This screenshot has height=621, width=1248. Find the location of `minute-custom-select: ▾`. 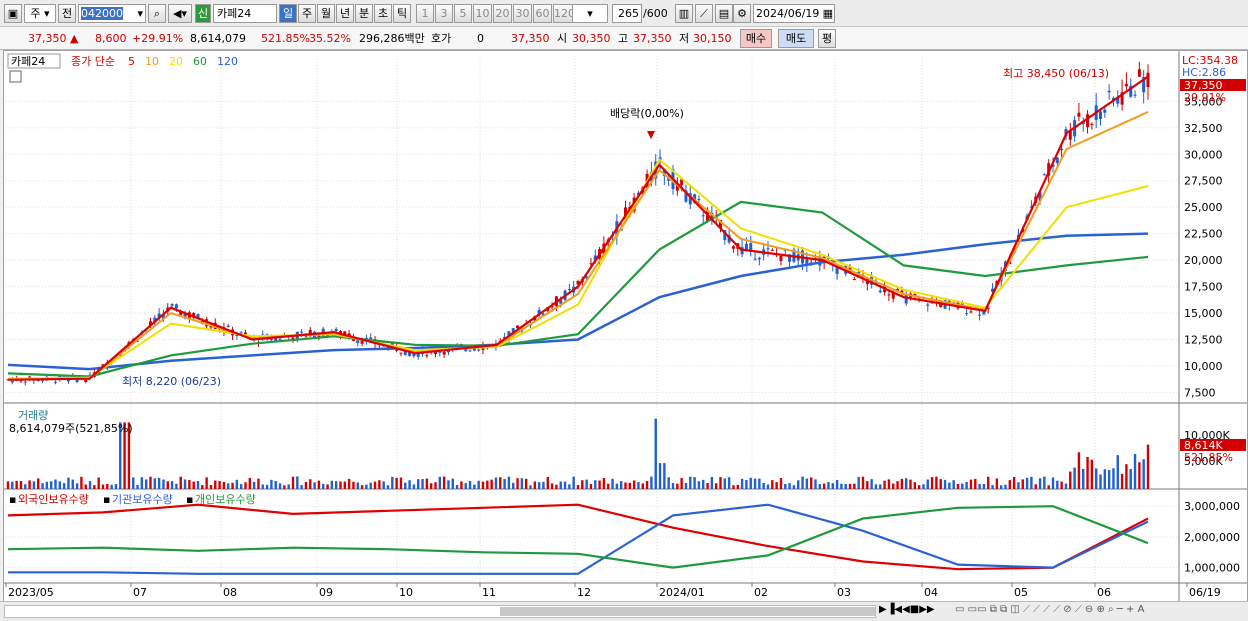

minute-custom-select: ▾ is located at coordinates (590, 13).